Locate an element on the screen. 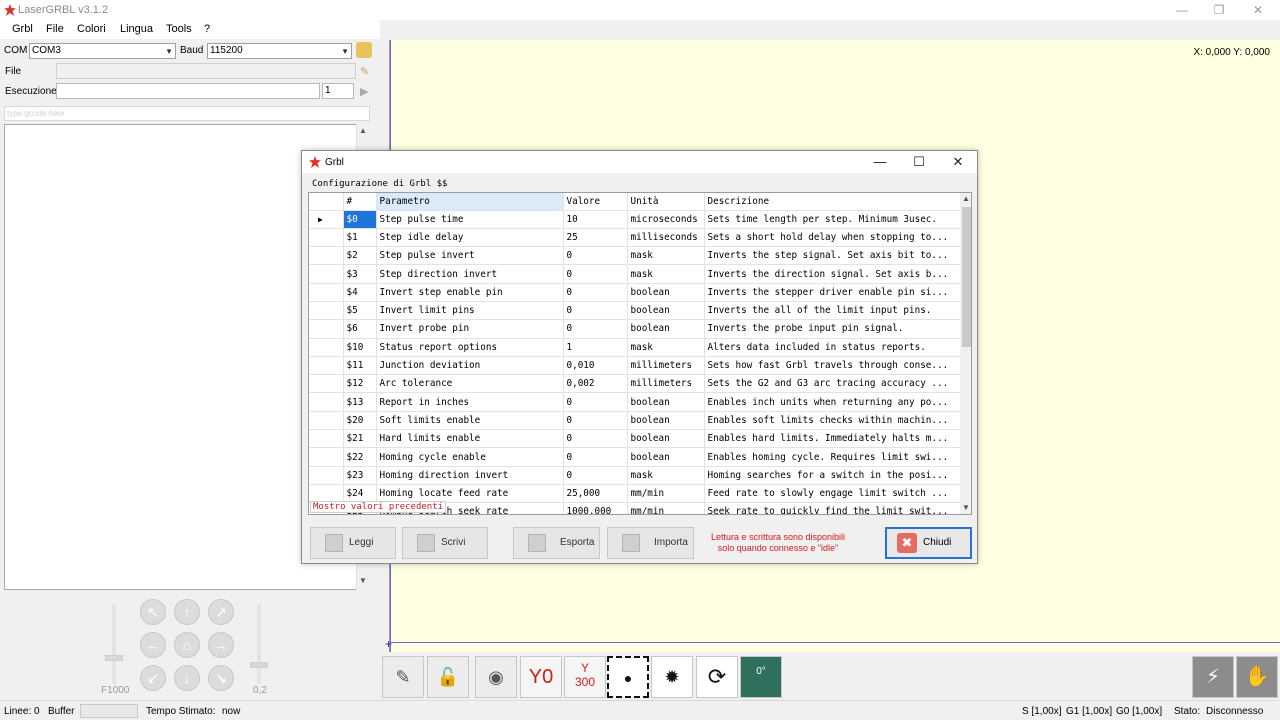 The width and height of the screenshot is (1280, 720). menu-colori: Colori is located at coordinates (91, 29).